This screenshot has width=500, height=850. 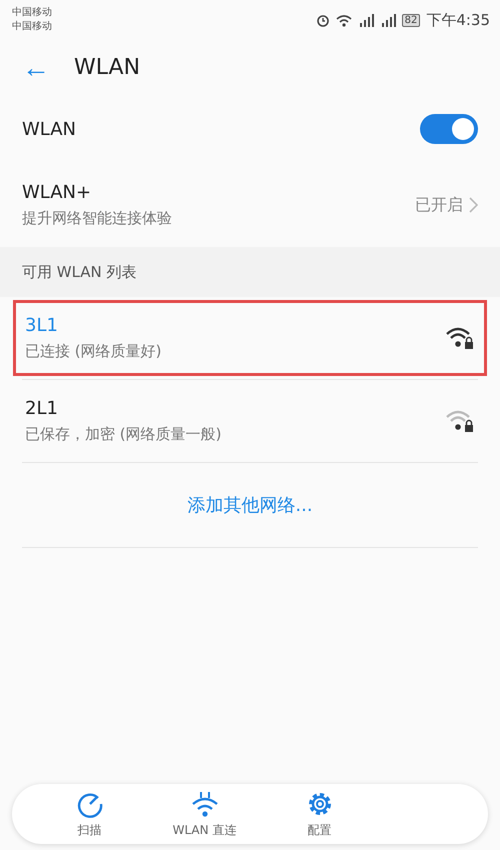 I want to click on network-name: 2L1, so click(x=42, y=408).